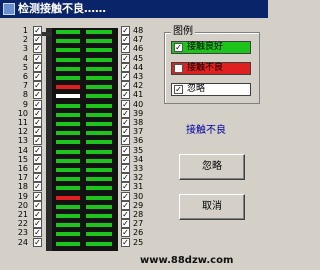 The height and width of the screenshot is (270, 320). What do you see at coordinates (212, 207) in the screenshot?
I see `cancel-button: 取消` at bounding box center [212, 207].